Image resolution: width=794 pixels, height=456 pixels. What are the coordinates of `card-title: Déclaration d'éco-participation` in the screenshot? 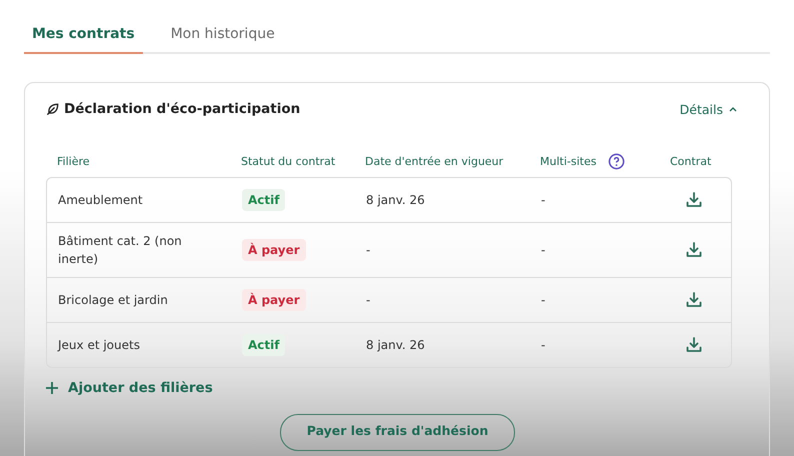 It's located at (182, 109).